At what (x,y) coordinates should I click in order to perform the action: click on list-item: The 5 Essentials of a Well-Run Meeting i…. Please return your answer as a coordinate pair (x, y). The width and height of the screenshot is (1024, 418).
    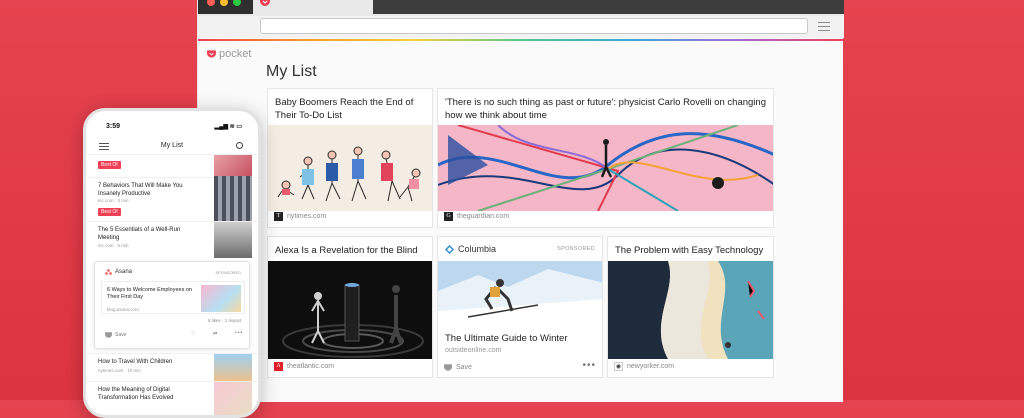
    Looking at the image, I should click on (172, 239).